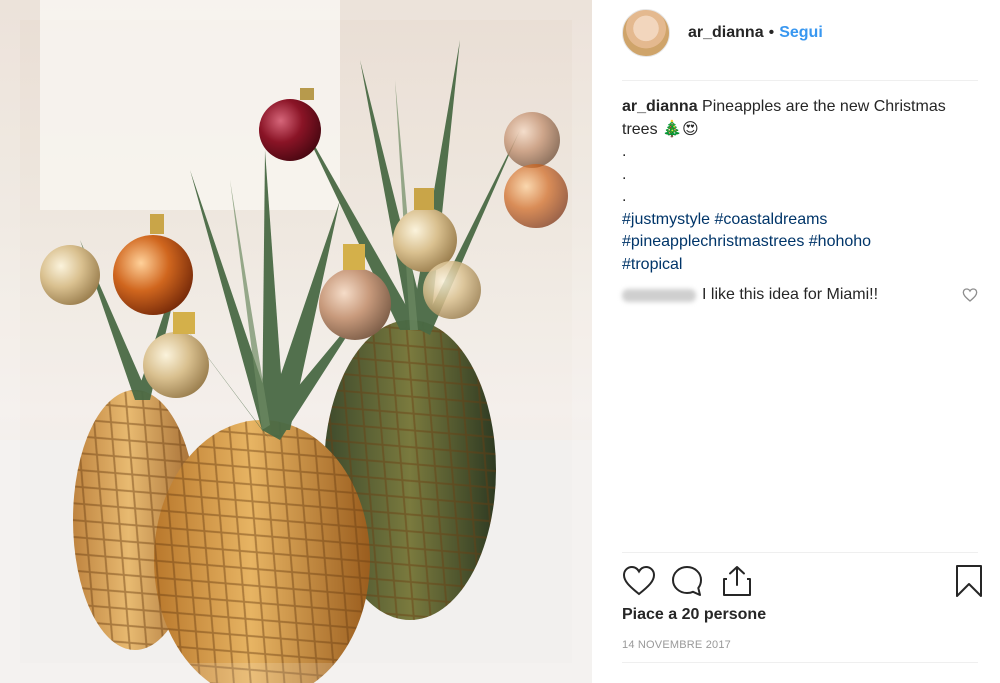 The image size is (1000, 683). Describe the element at coordinates (652, 264) in the screenshot. I see `hashtag-link: #tropical` at that location.